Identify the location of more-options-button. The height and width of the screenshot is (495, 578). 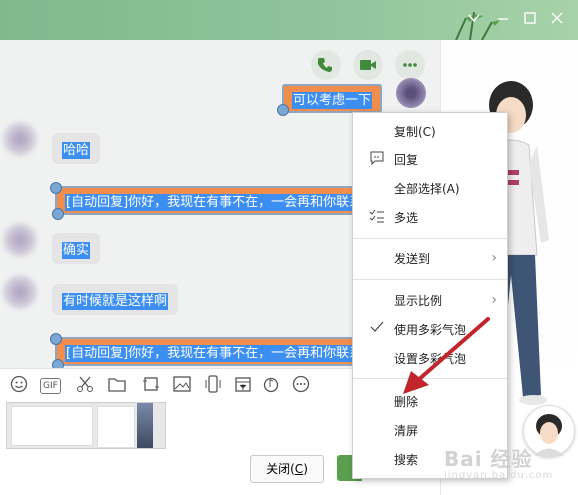
(410, 65).